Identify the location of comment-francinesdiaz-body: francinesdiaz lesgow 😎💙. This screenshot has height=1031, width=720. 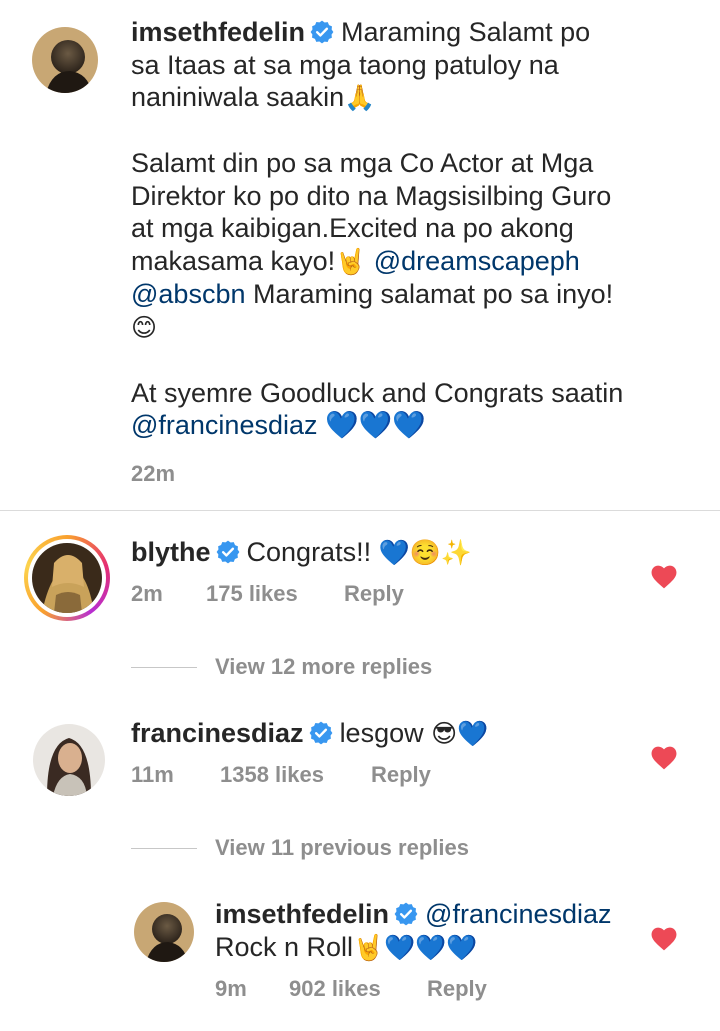
(391, 734).